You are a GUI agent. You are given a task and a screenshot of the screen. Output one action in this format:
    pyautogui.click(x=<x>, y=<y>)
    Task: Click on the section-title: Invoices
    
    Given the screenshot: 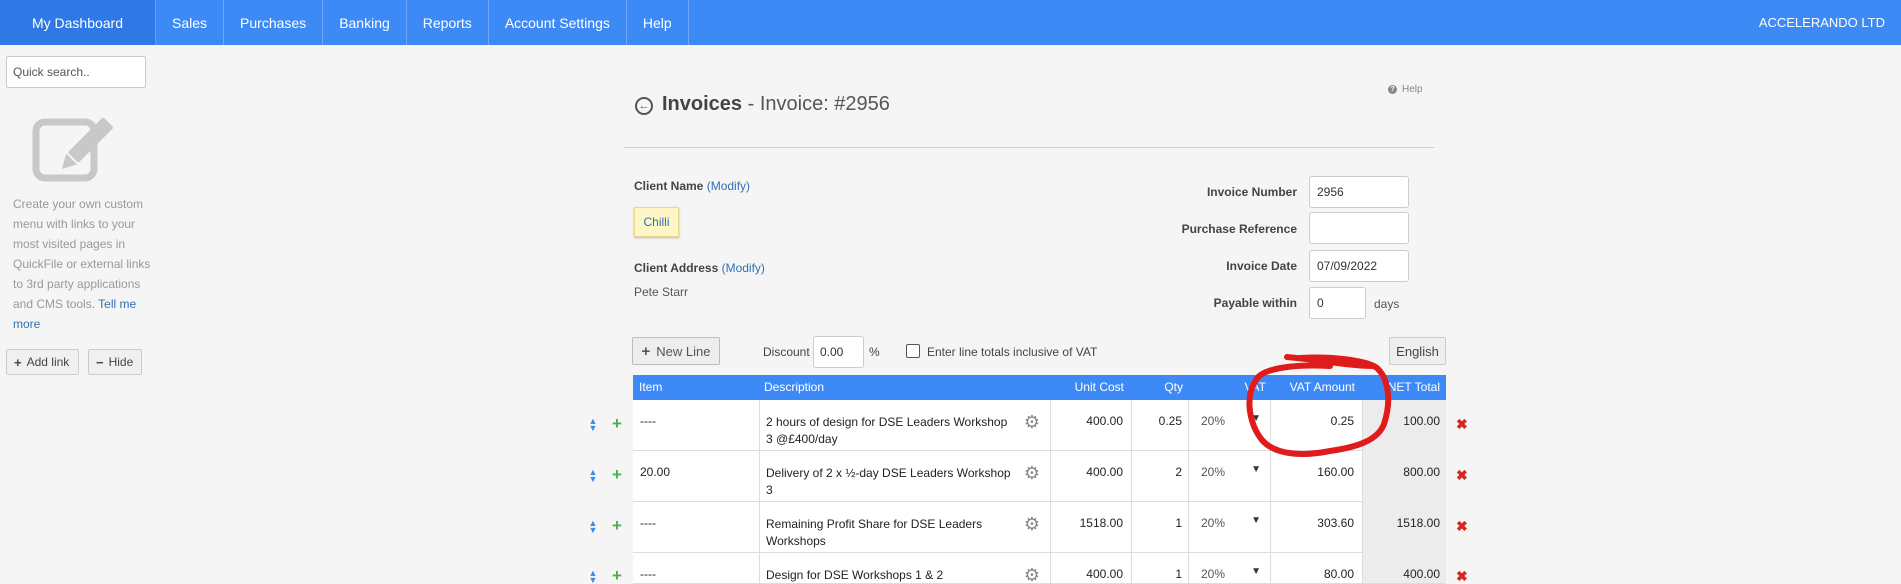 What is the action you would take?
    pyautogui.click(x=702, y=104)
    